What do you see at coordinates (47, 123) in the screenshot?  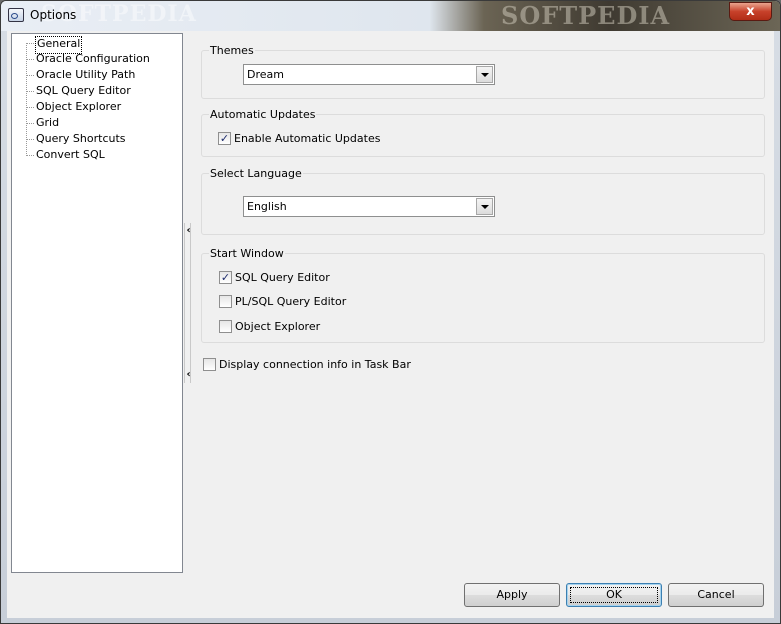 I see `tree-item-grid: Grid` at bounding box center [47, 123].